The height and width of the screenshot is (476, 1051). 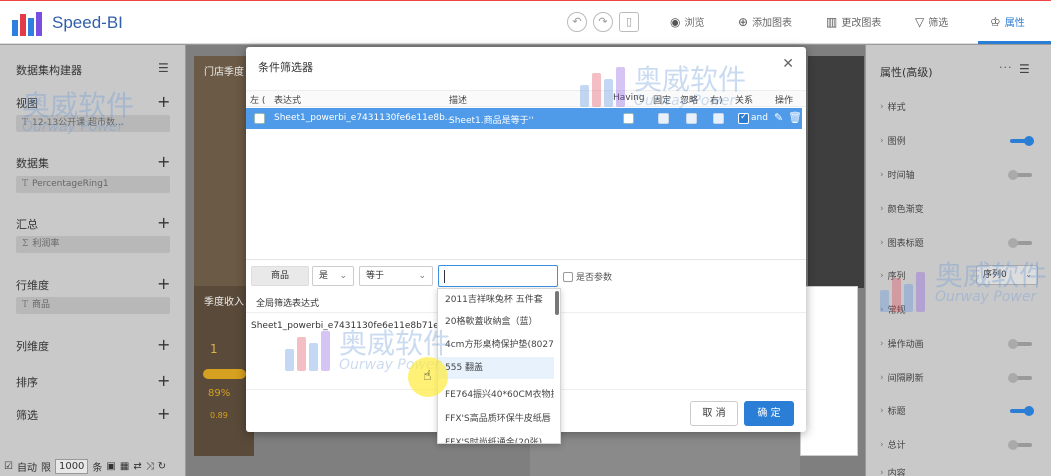 I want to click on ignore-checkbox, so click(x=691, y=118).